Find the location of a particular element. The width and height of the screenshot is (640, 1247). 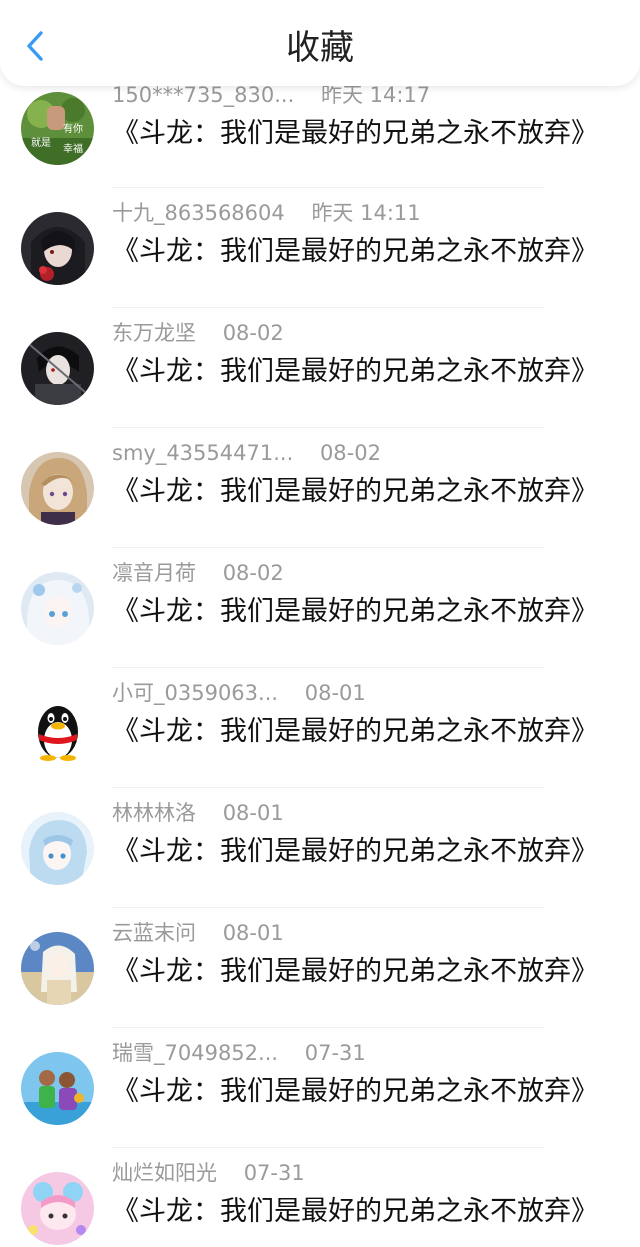

username: 云蓝末问 is located at coordinates (154, 933).